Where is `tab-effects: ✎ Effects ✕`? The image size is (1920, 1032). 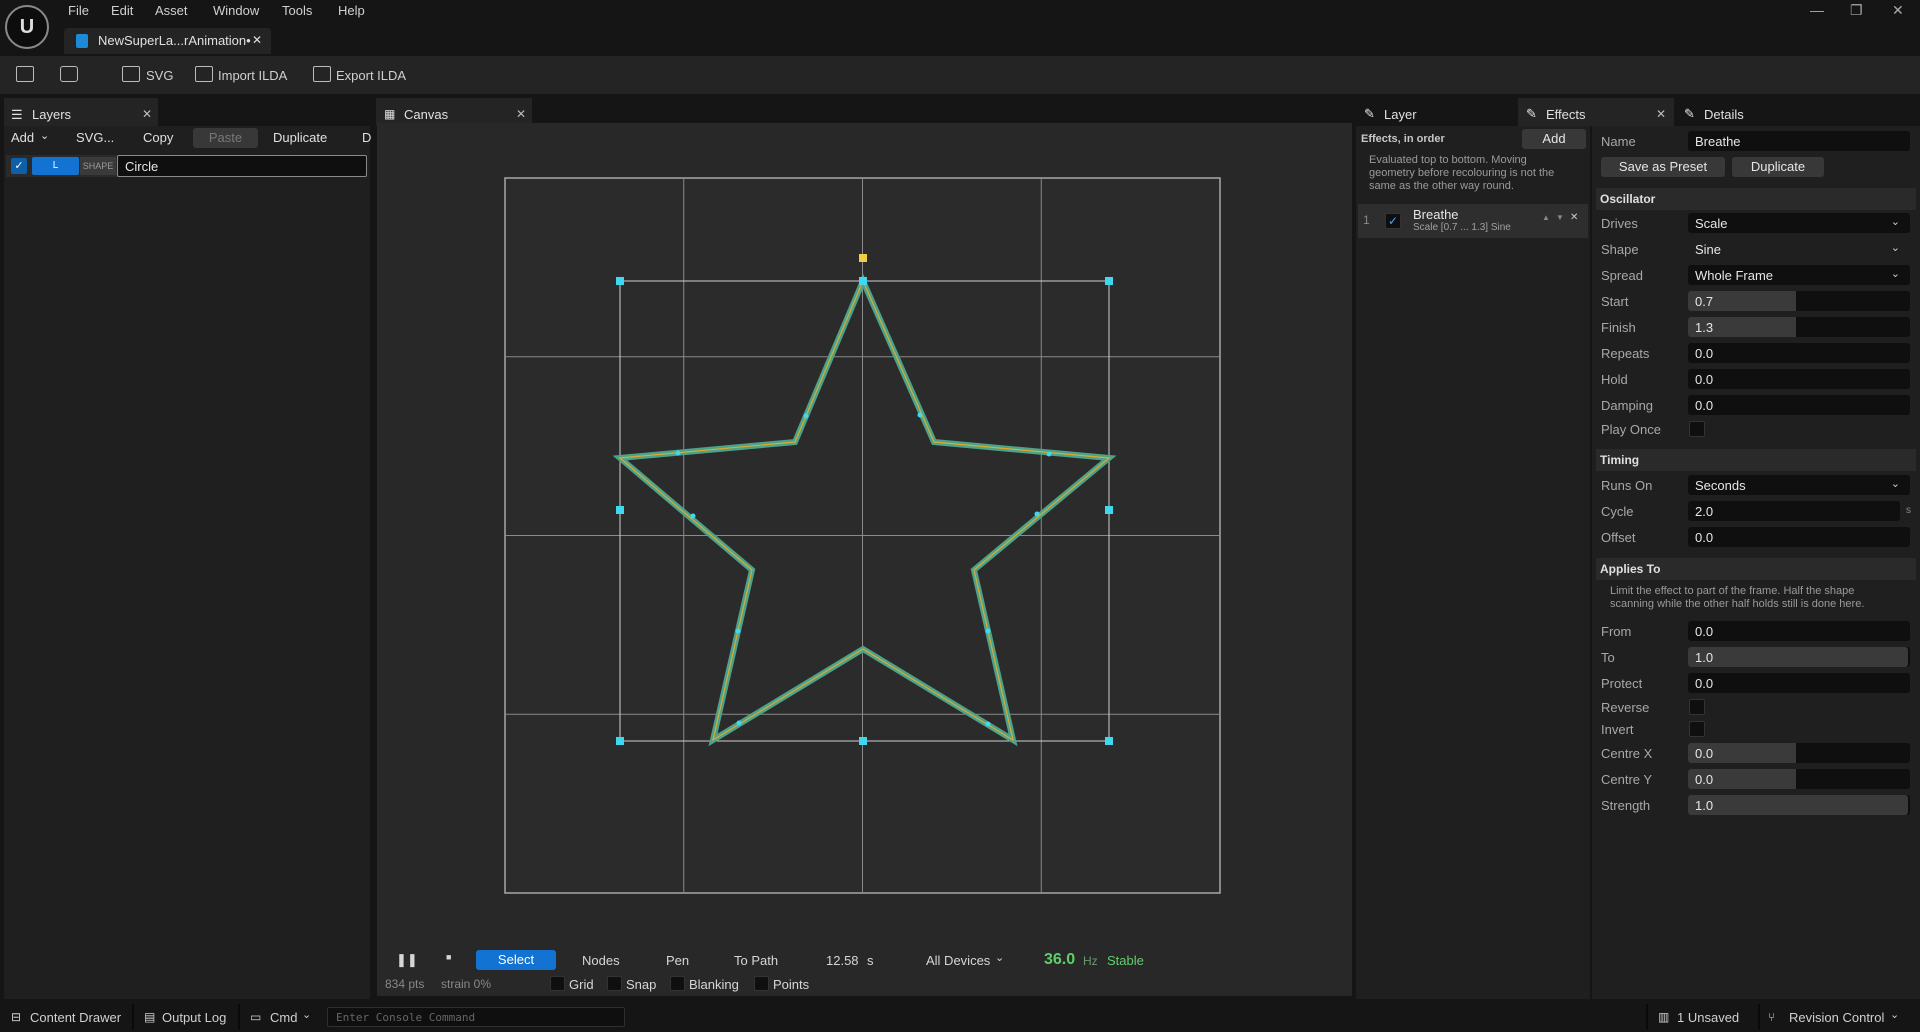 tab-effects: ✎ Effects ✕ is located at coordinates (1596, 112).